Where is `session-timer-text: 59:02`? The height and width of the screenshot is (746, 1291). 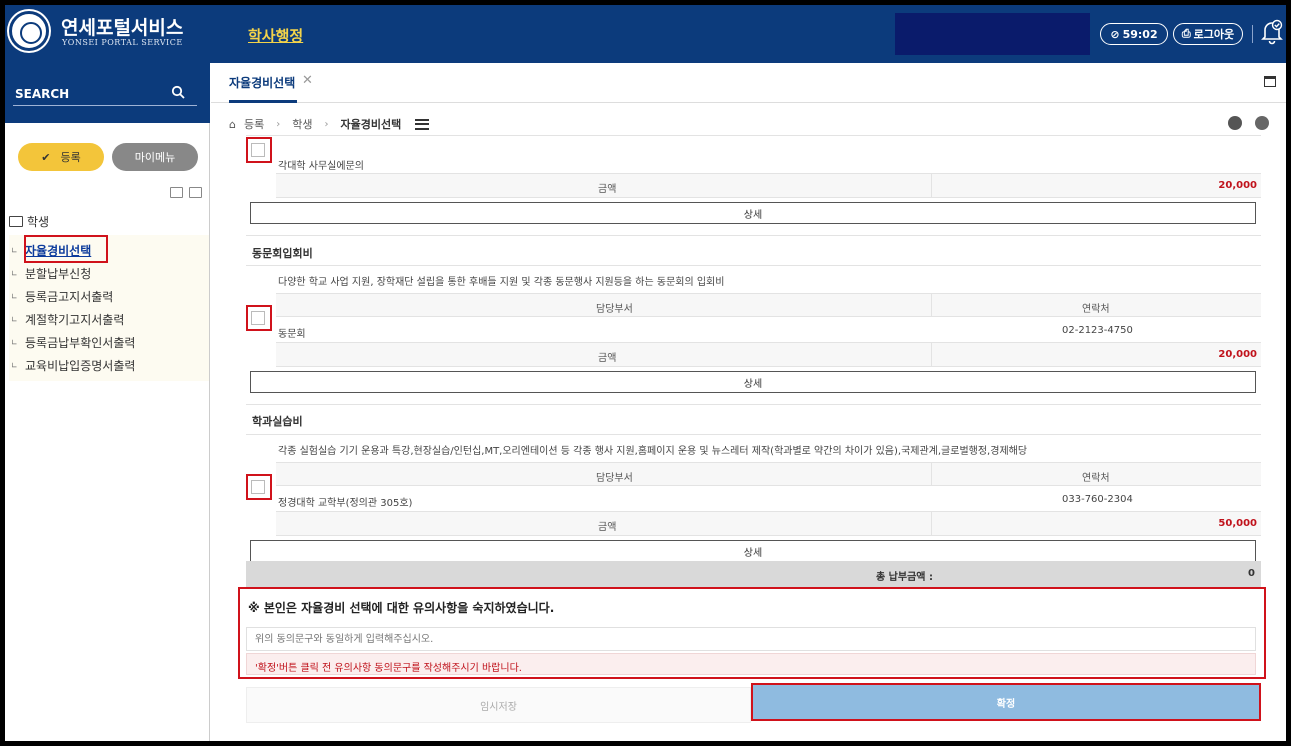 session-timer-text: 59:02 is located at coordinates (1140, 34).